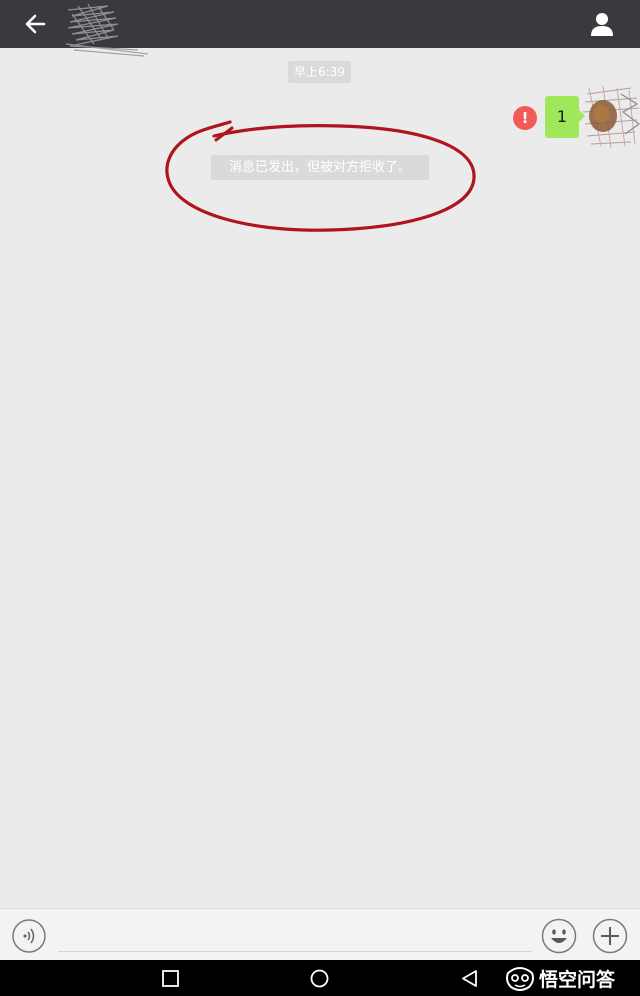 Image resolution: width=640 pixels, height=996 pixels. Describe the element at coordinates (602, 24) in the screenshot. I see `person-icon` at that location.